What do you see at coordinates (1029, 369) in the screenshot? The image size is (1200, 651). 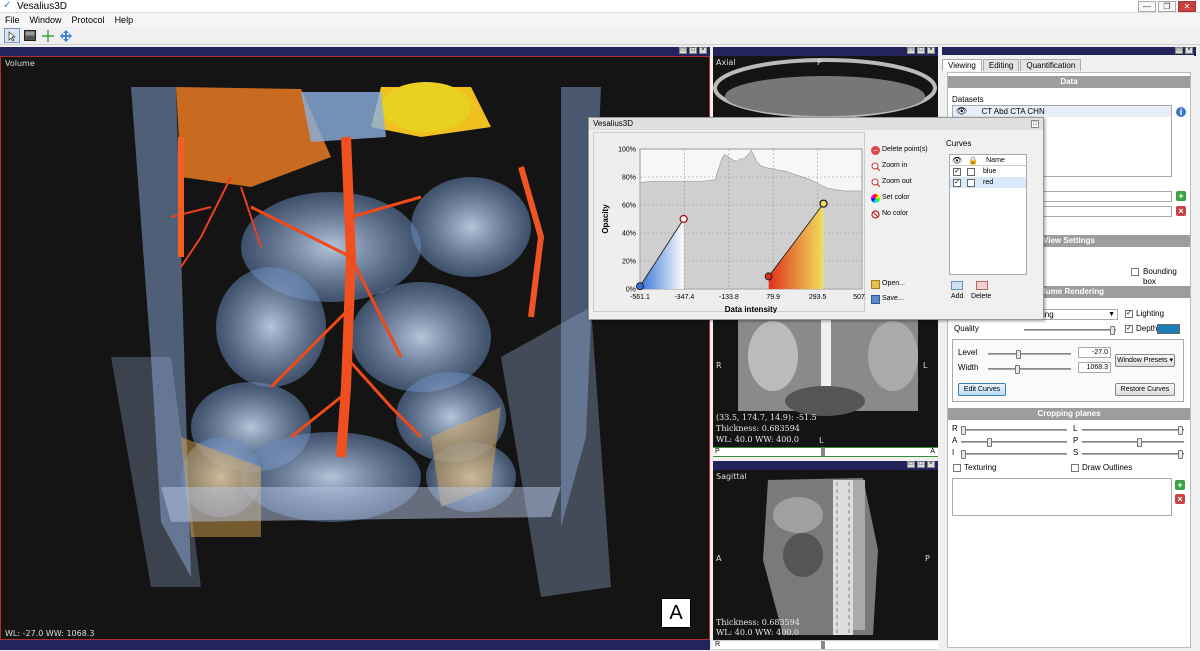 I see `width-slider` at bounding box center [1029, 369].